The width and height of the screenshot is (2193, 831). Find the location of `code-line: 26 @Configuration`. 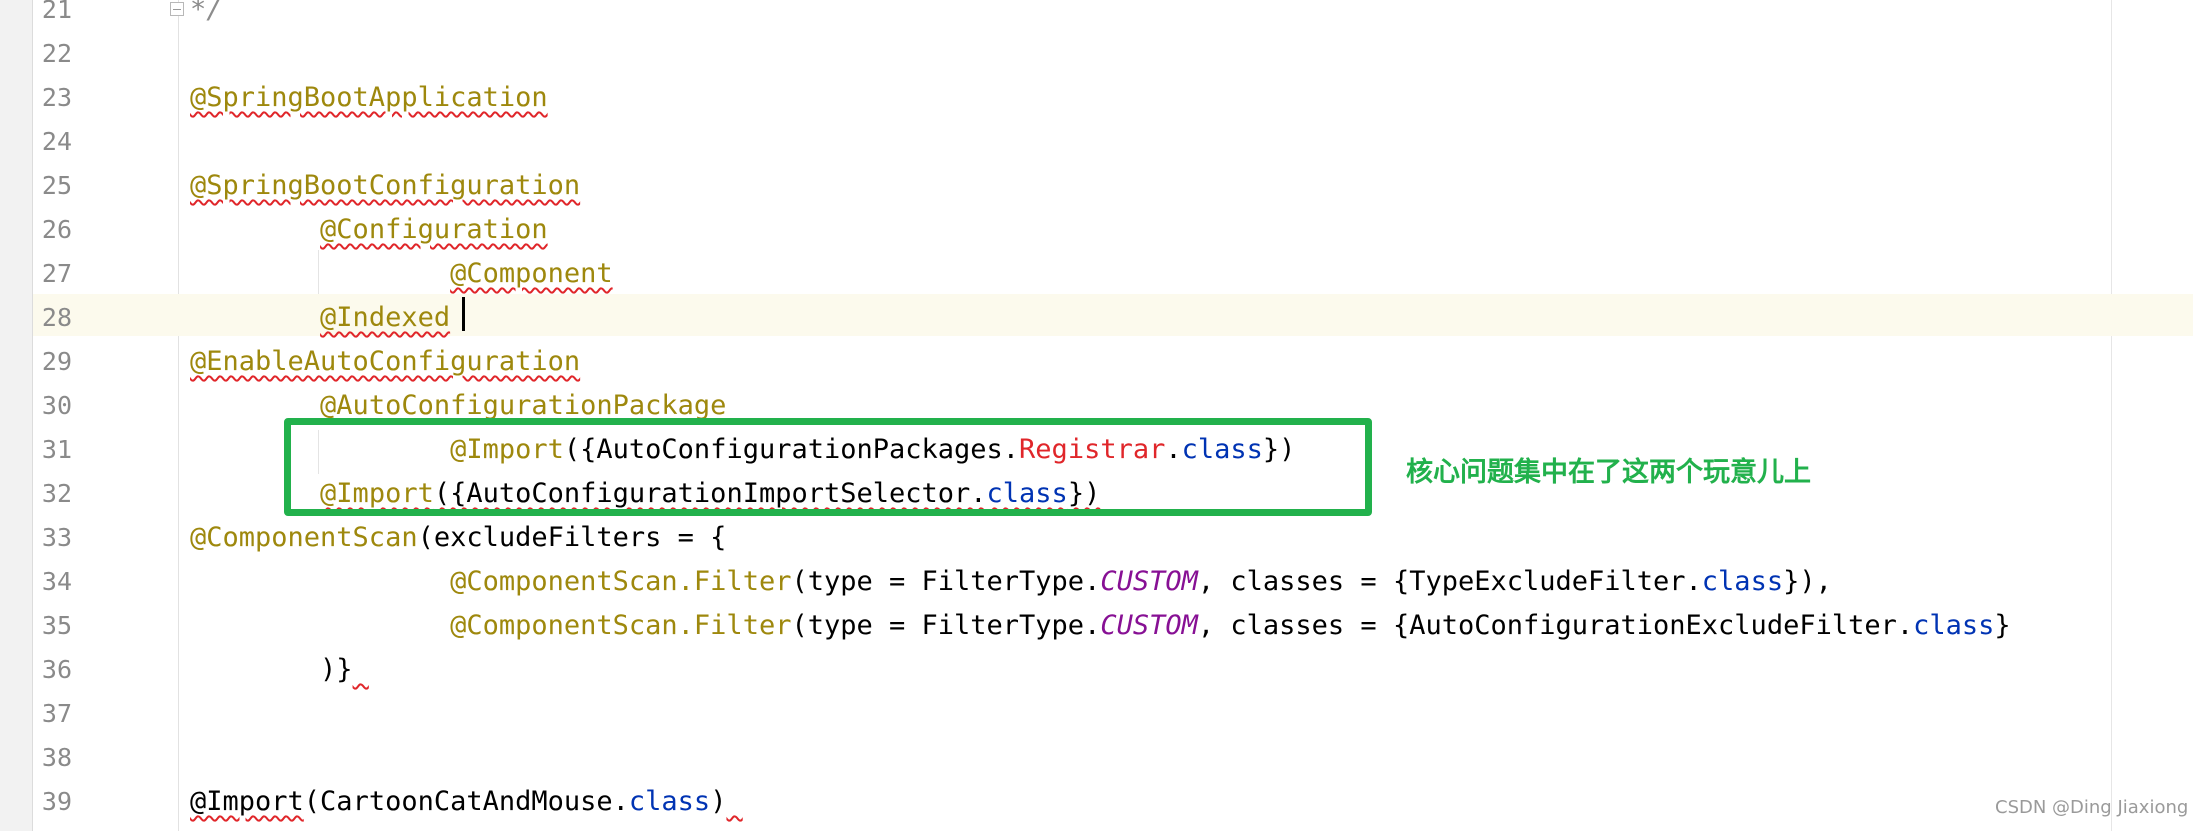

code-line: 26 @Configuration is located at coordinates (1096, 230).